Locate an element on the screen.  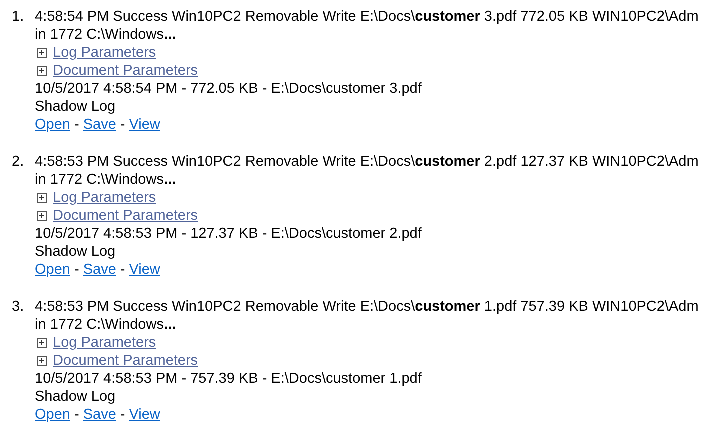
event-details: 10/5/2017 4:58:53 PM - 757.39 KB - E:\Docs\customer 1.pdf is located at coordinates (229, 379).